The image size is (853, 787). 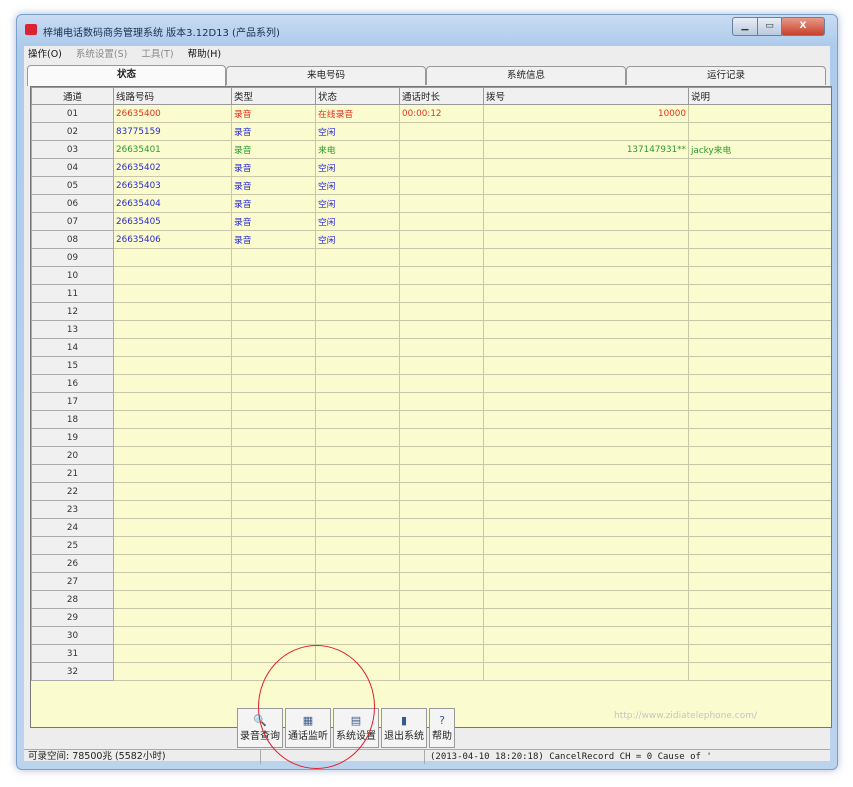 I want to click on table-row: 28, so click(x=431, y=599).